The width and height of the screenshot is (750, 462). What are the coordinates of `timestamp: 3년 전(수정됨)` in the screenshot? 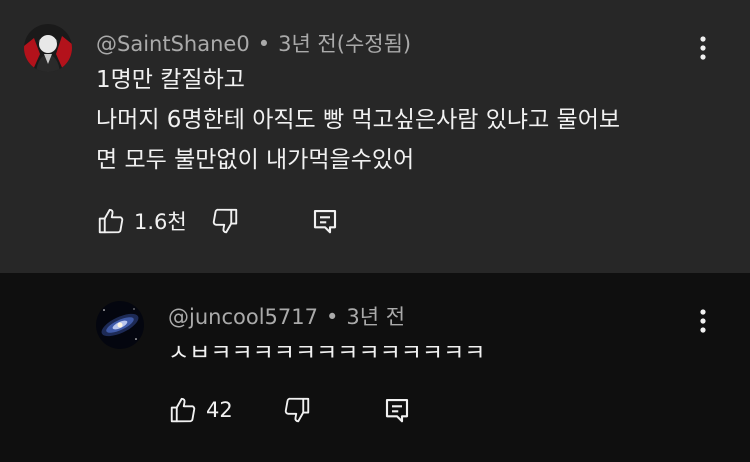 It's located at (344, 44).